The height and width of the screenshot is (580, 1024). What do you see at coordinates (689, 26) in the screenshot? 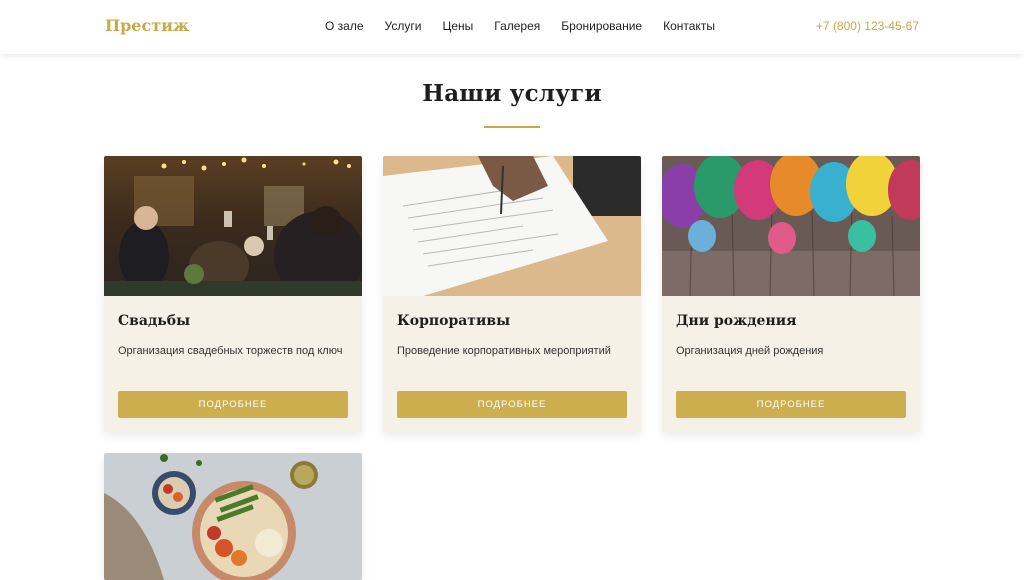
I see `nav-item-contacts: Контакты` at bounding box center [689, 26].